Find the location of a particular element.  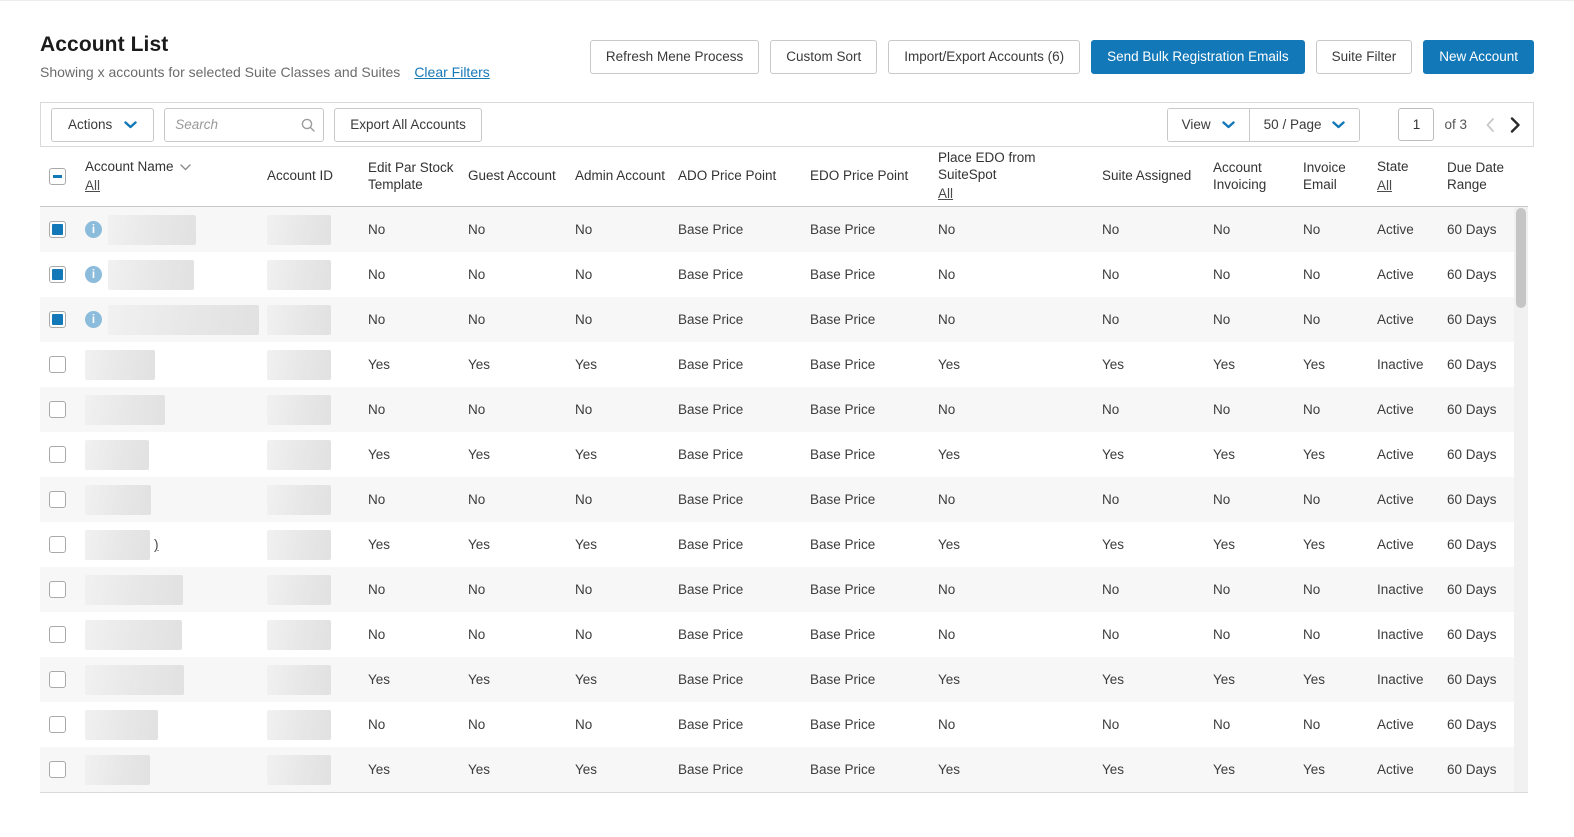

send-bulk-registration-emails-button: Send Bulk Registration Emails is located at coordinates (1198, 56).